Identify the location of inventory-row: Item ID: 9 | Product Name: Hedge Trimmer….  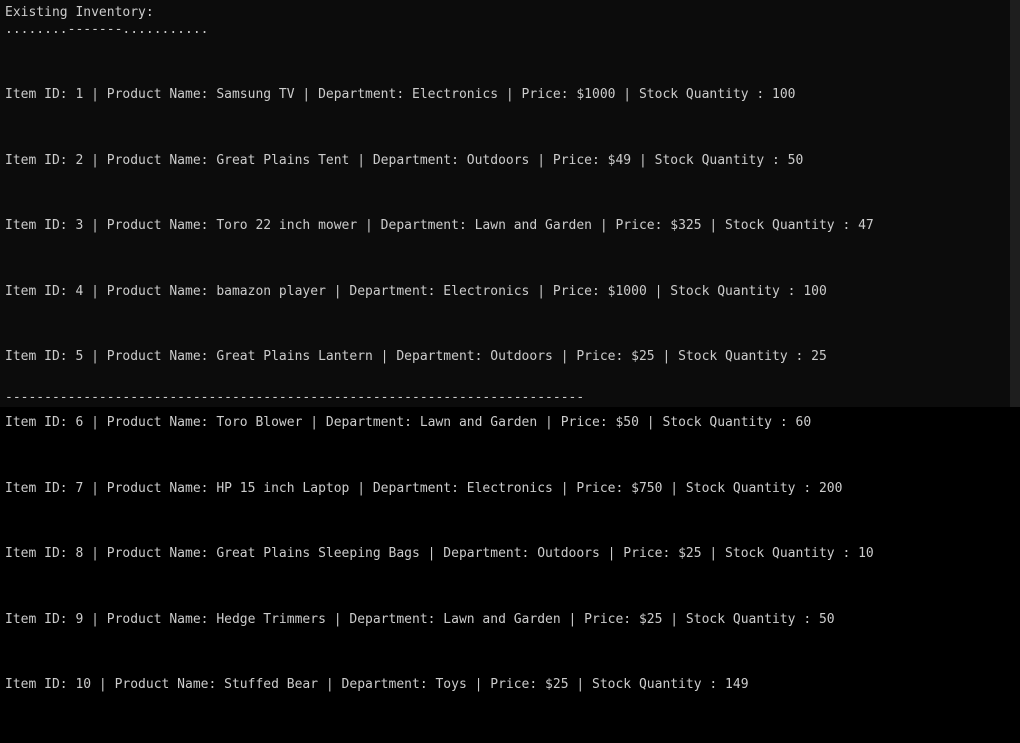
(420, 619).